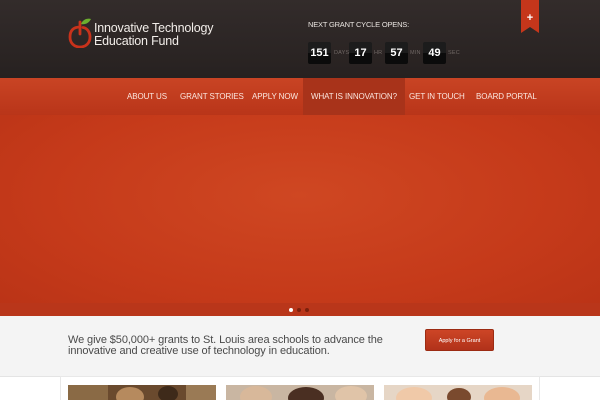  Describe the element at coordinates (300, 392) in the screenshot. I see `students-photo-icon` at that location.